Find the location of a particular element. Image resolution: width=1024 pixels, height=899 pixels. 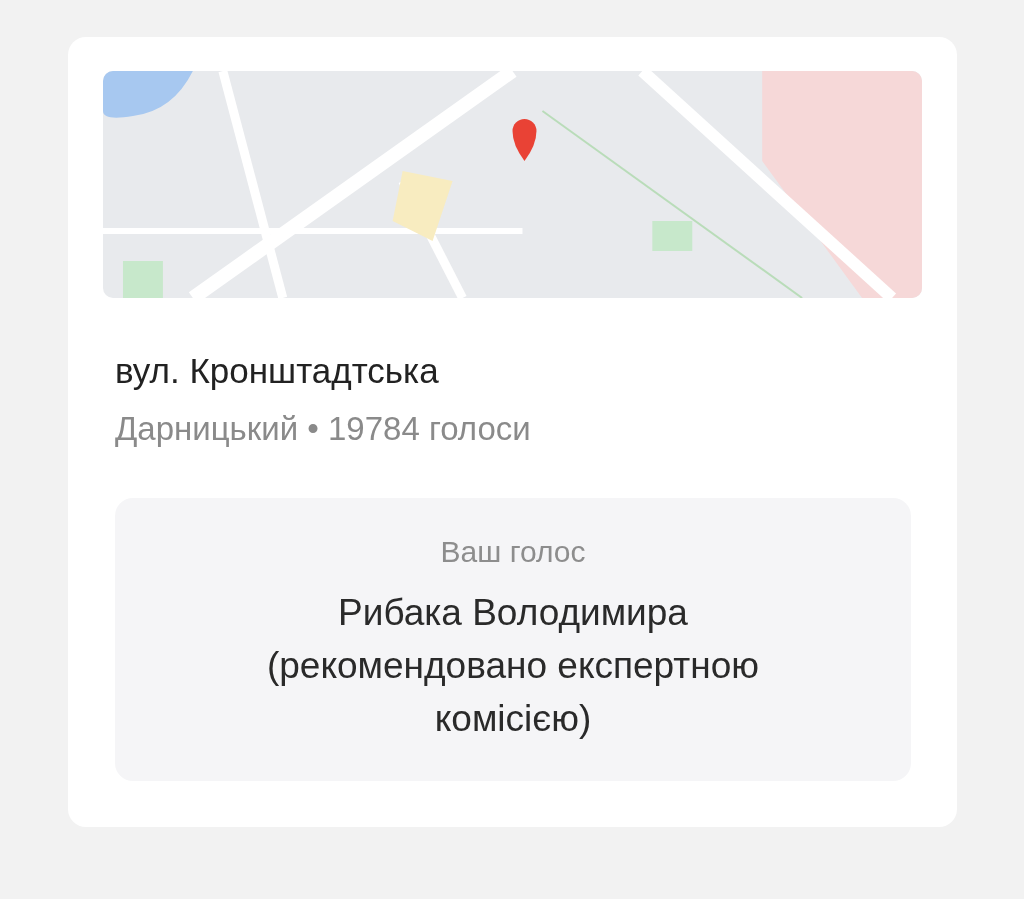

street-title: вул. Кронштадтська is located at coordinates (277, 371).